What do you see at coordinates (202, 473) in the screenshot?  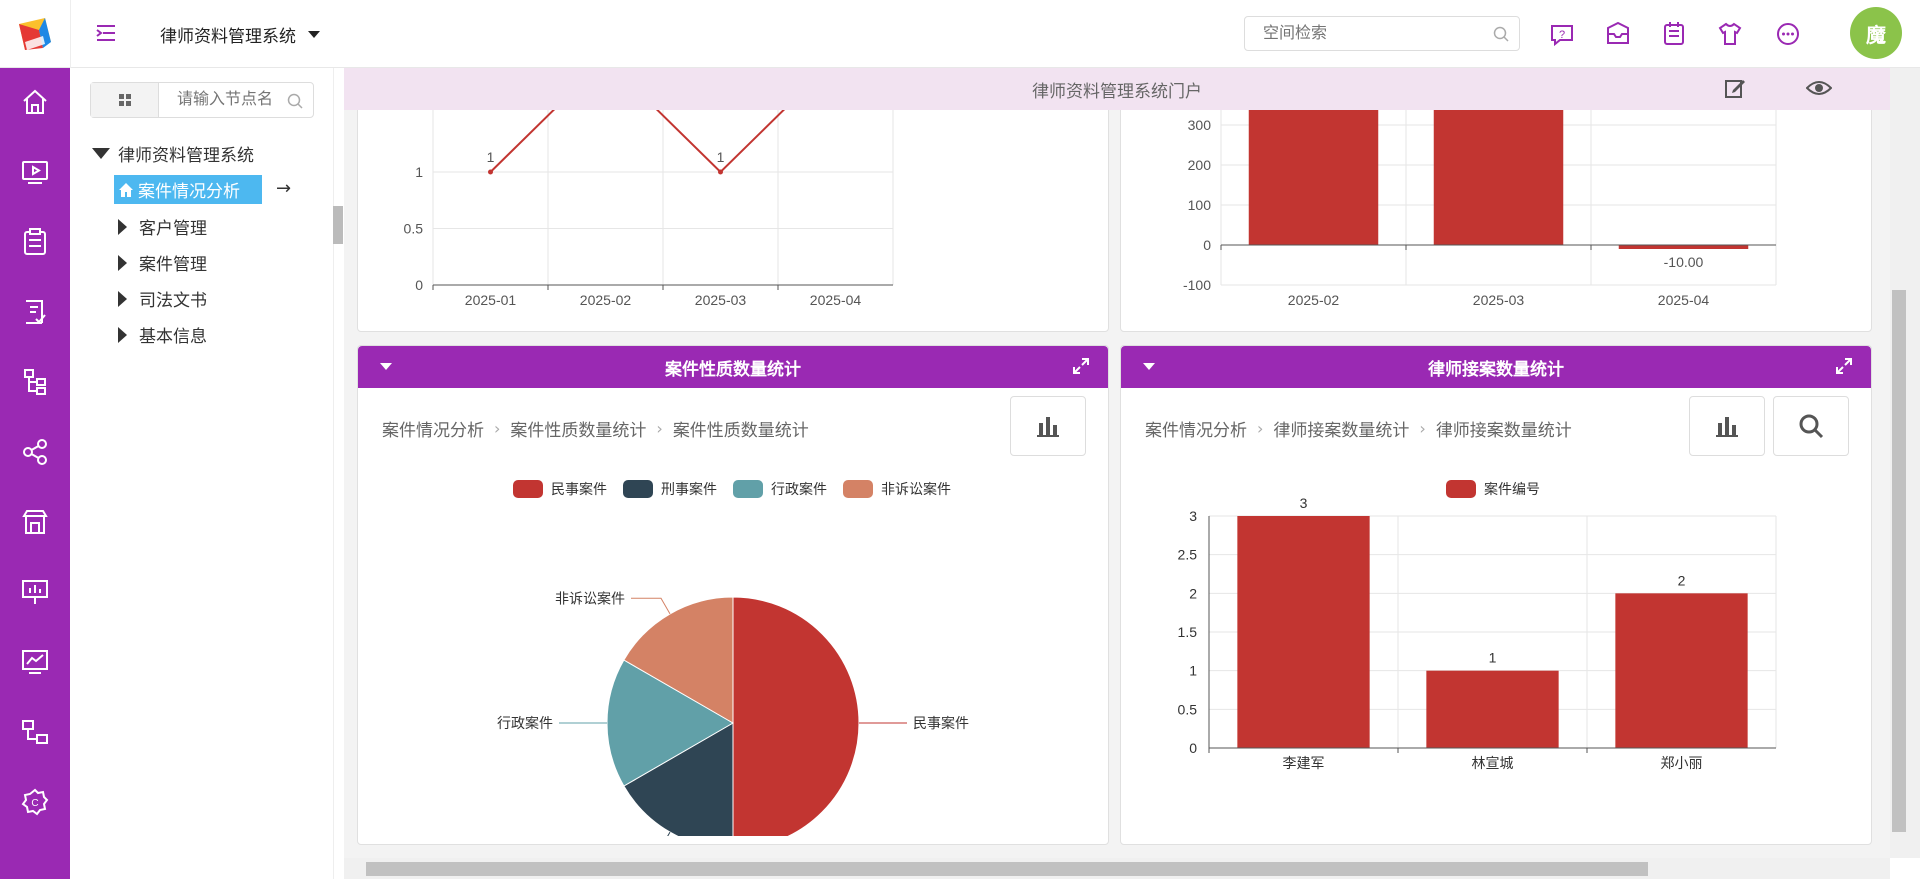 I see `tree-panel: 律师资料管理系统 案件情况分析 → 客户管理 案件管理 司法文书 基本信息` at bounding box center [202, 473].